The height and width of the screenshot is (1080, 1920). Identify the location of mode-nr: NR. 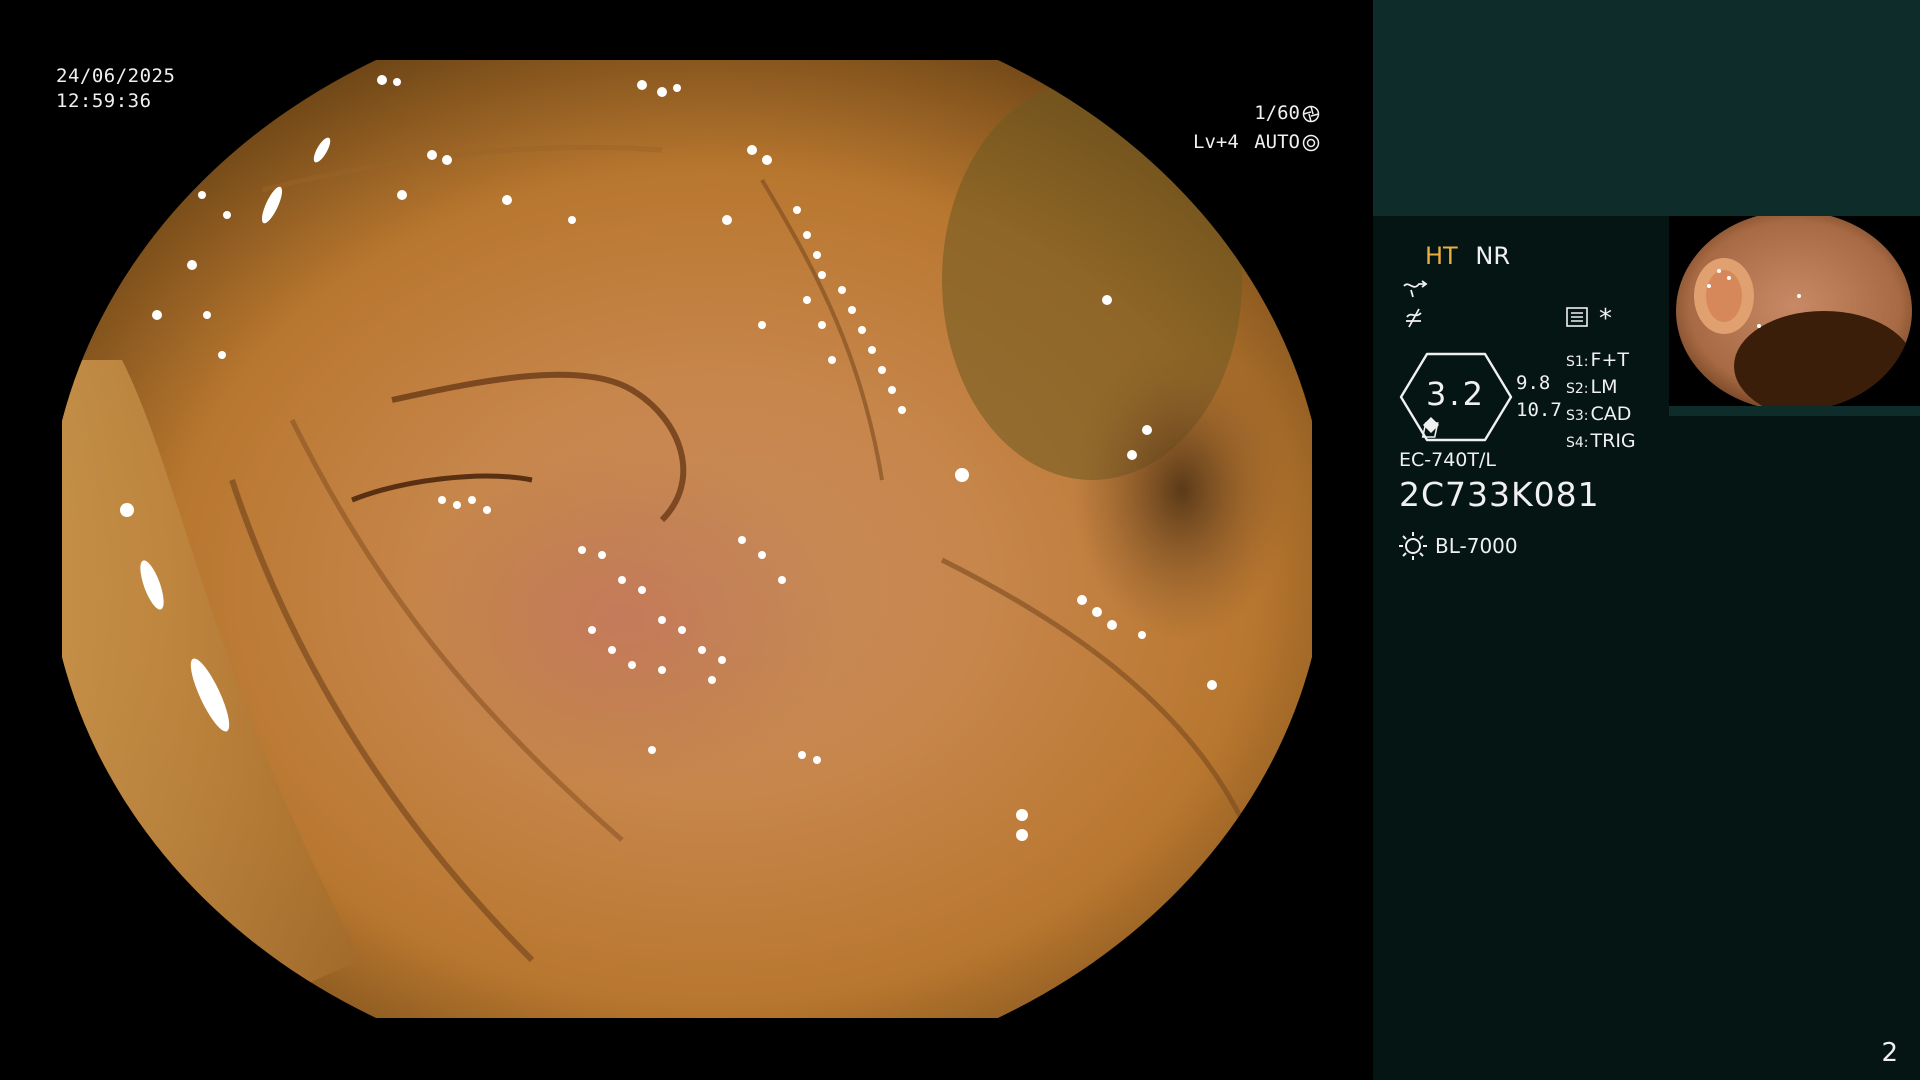
(1492, 256).